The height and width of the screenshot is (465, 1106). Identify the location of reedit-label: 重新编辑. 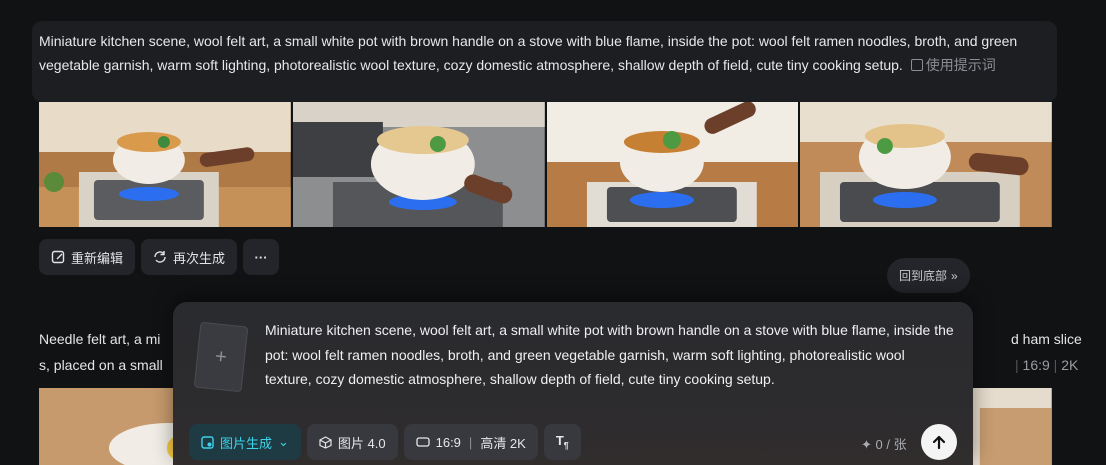
(97, 258).